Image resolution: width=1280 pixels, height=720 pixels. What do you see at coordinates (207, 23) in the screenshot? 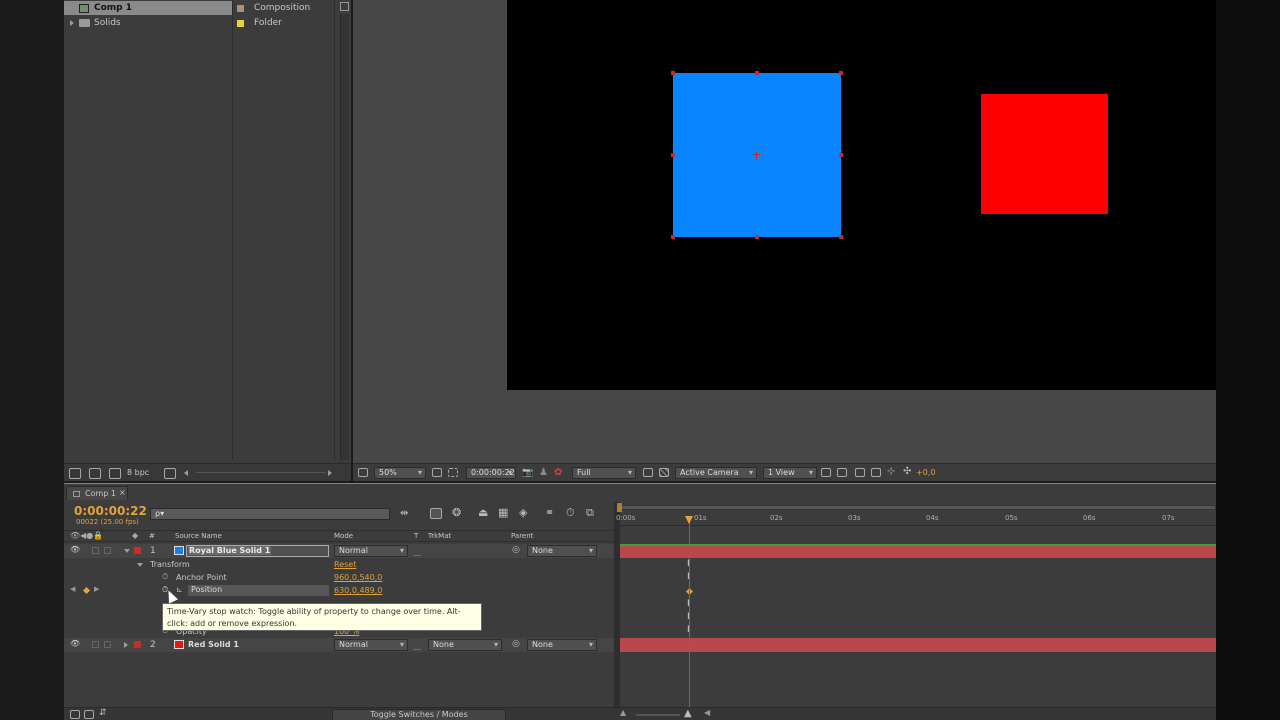
I see `project-item-solids: Solids Folder` at bounding box center [207, 23].